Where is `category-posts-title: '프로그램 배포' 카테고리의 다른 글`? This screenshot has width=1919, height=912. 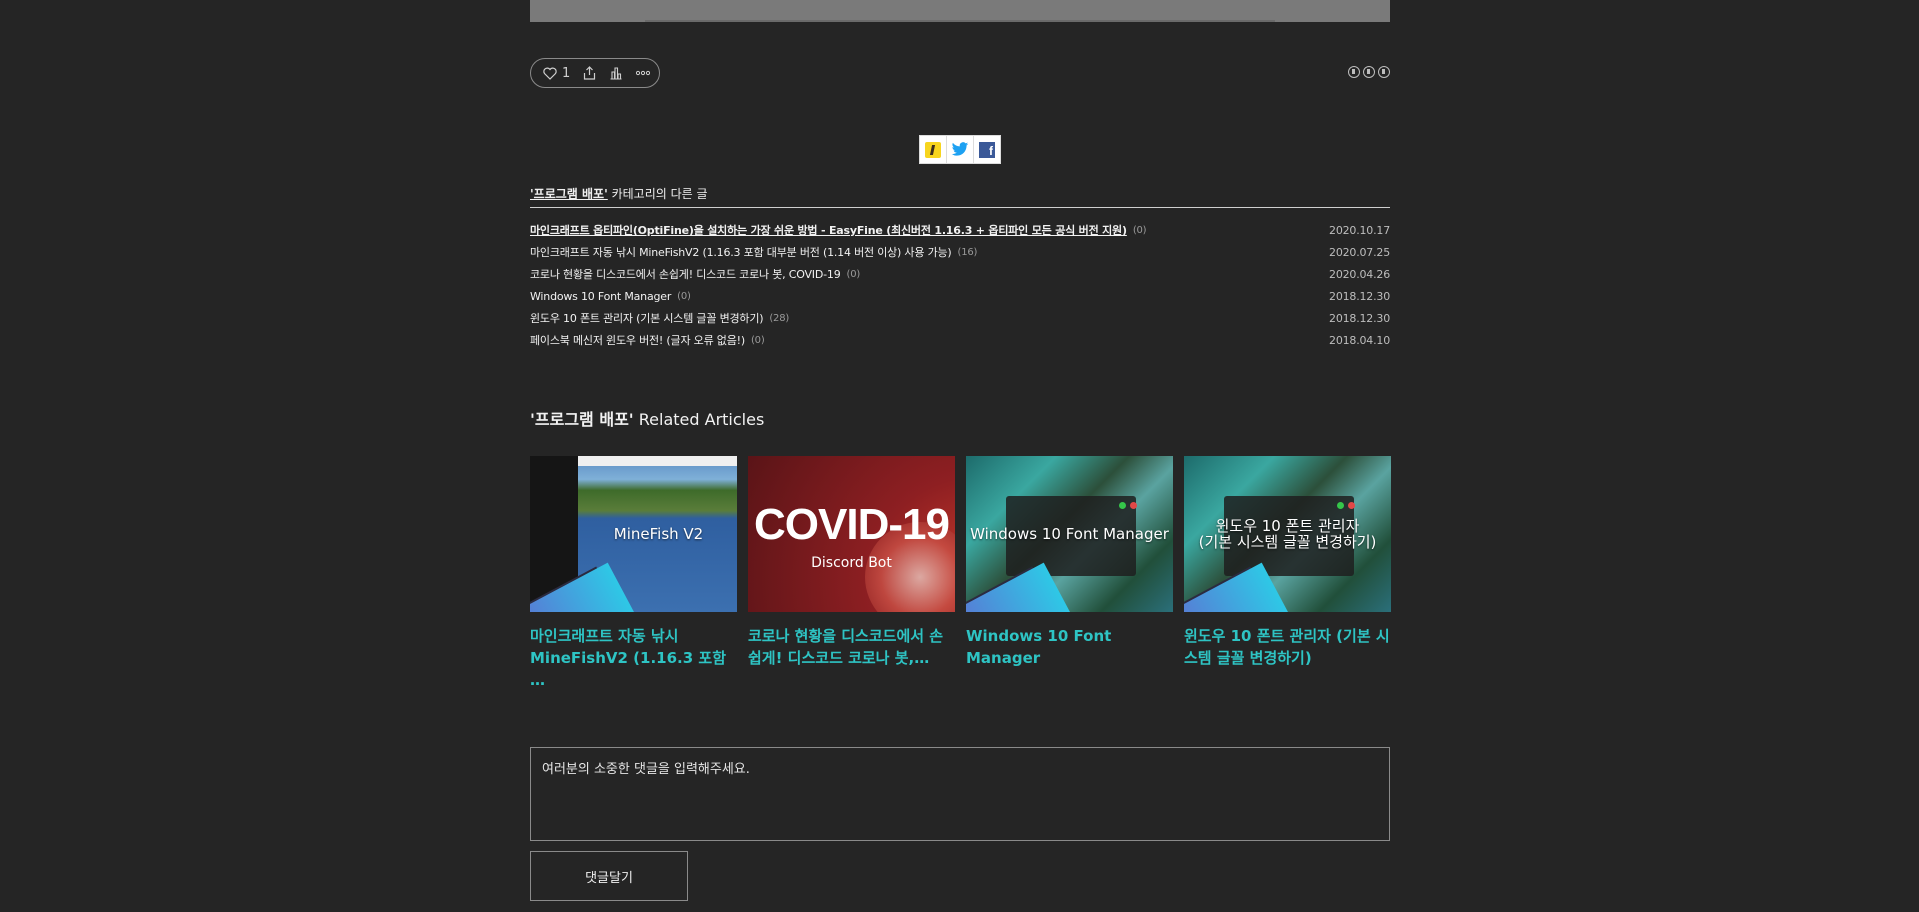 category-posts-title: '프로그램 배포' 카테고리의 다른 글 is located at coordinates (619, 194).